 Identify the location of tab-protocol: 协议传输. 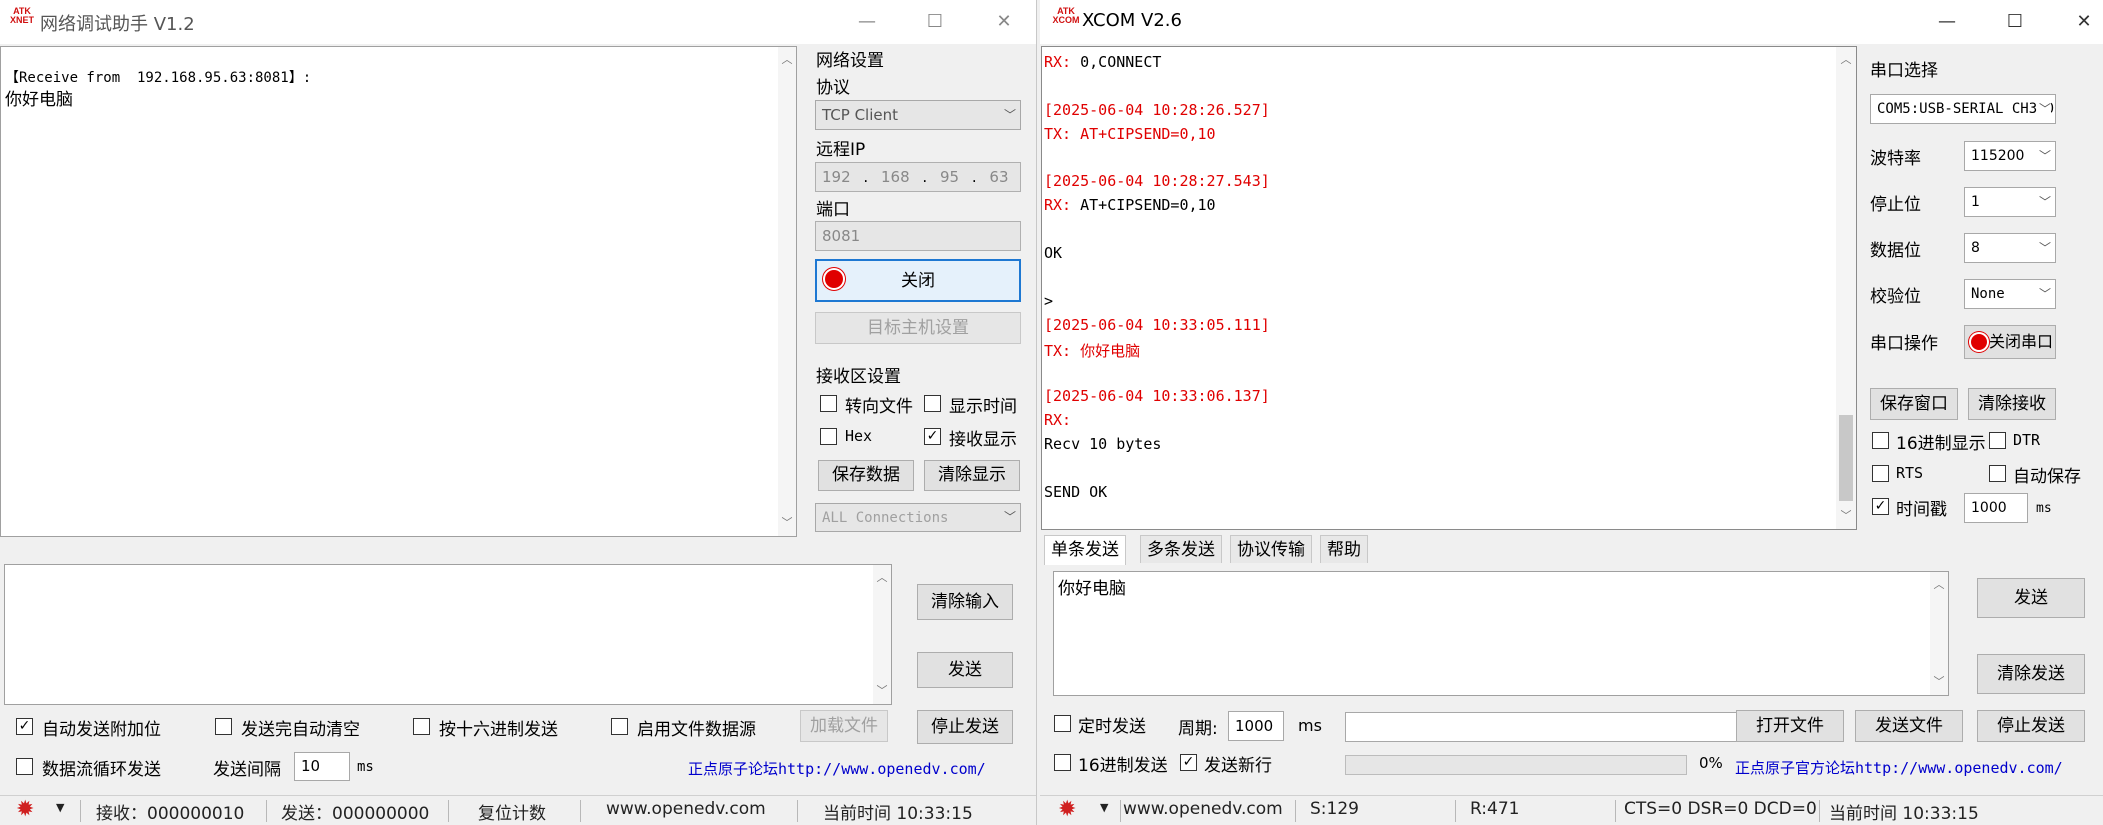
(1271, 549).